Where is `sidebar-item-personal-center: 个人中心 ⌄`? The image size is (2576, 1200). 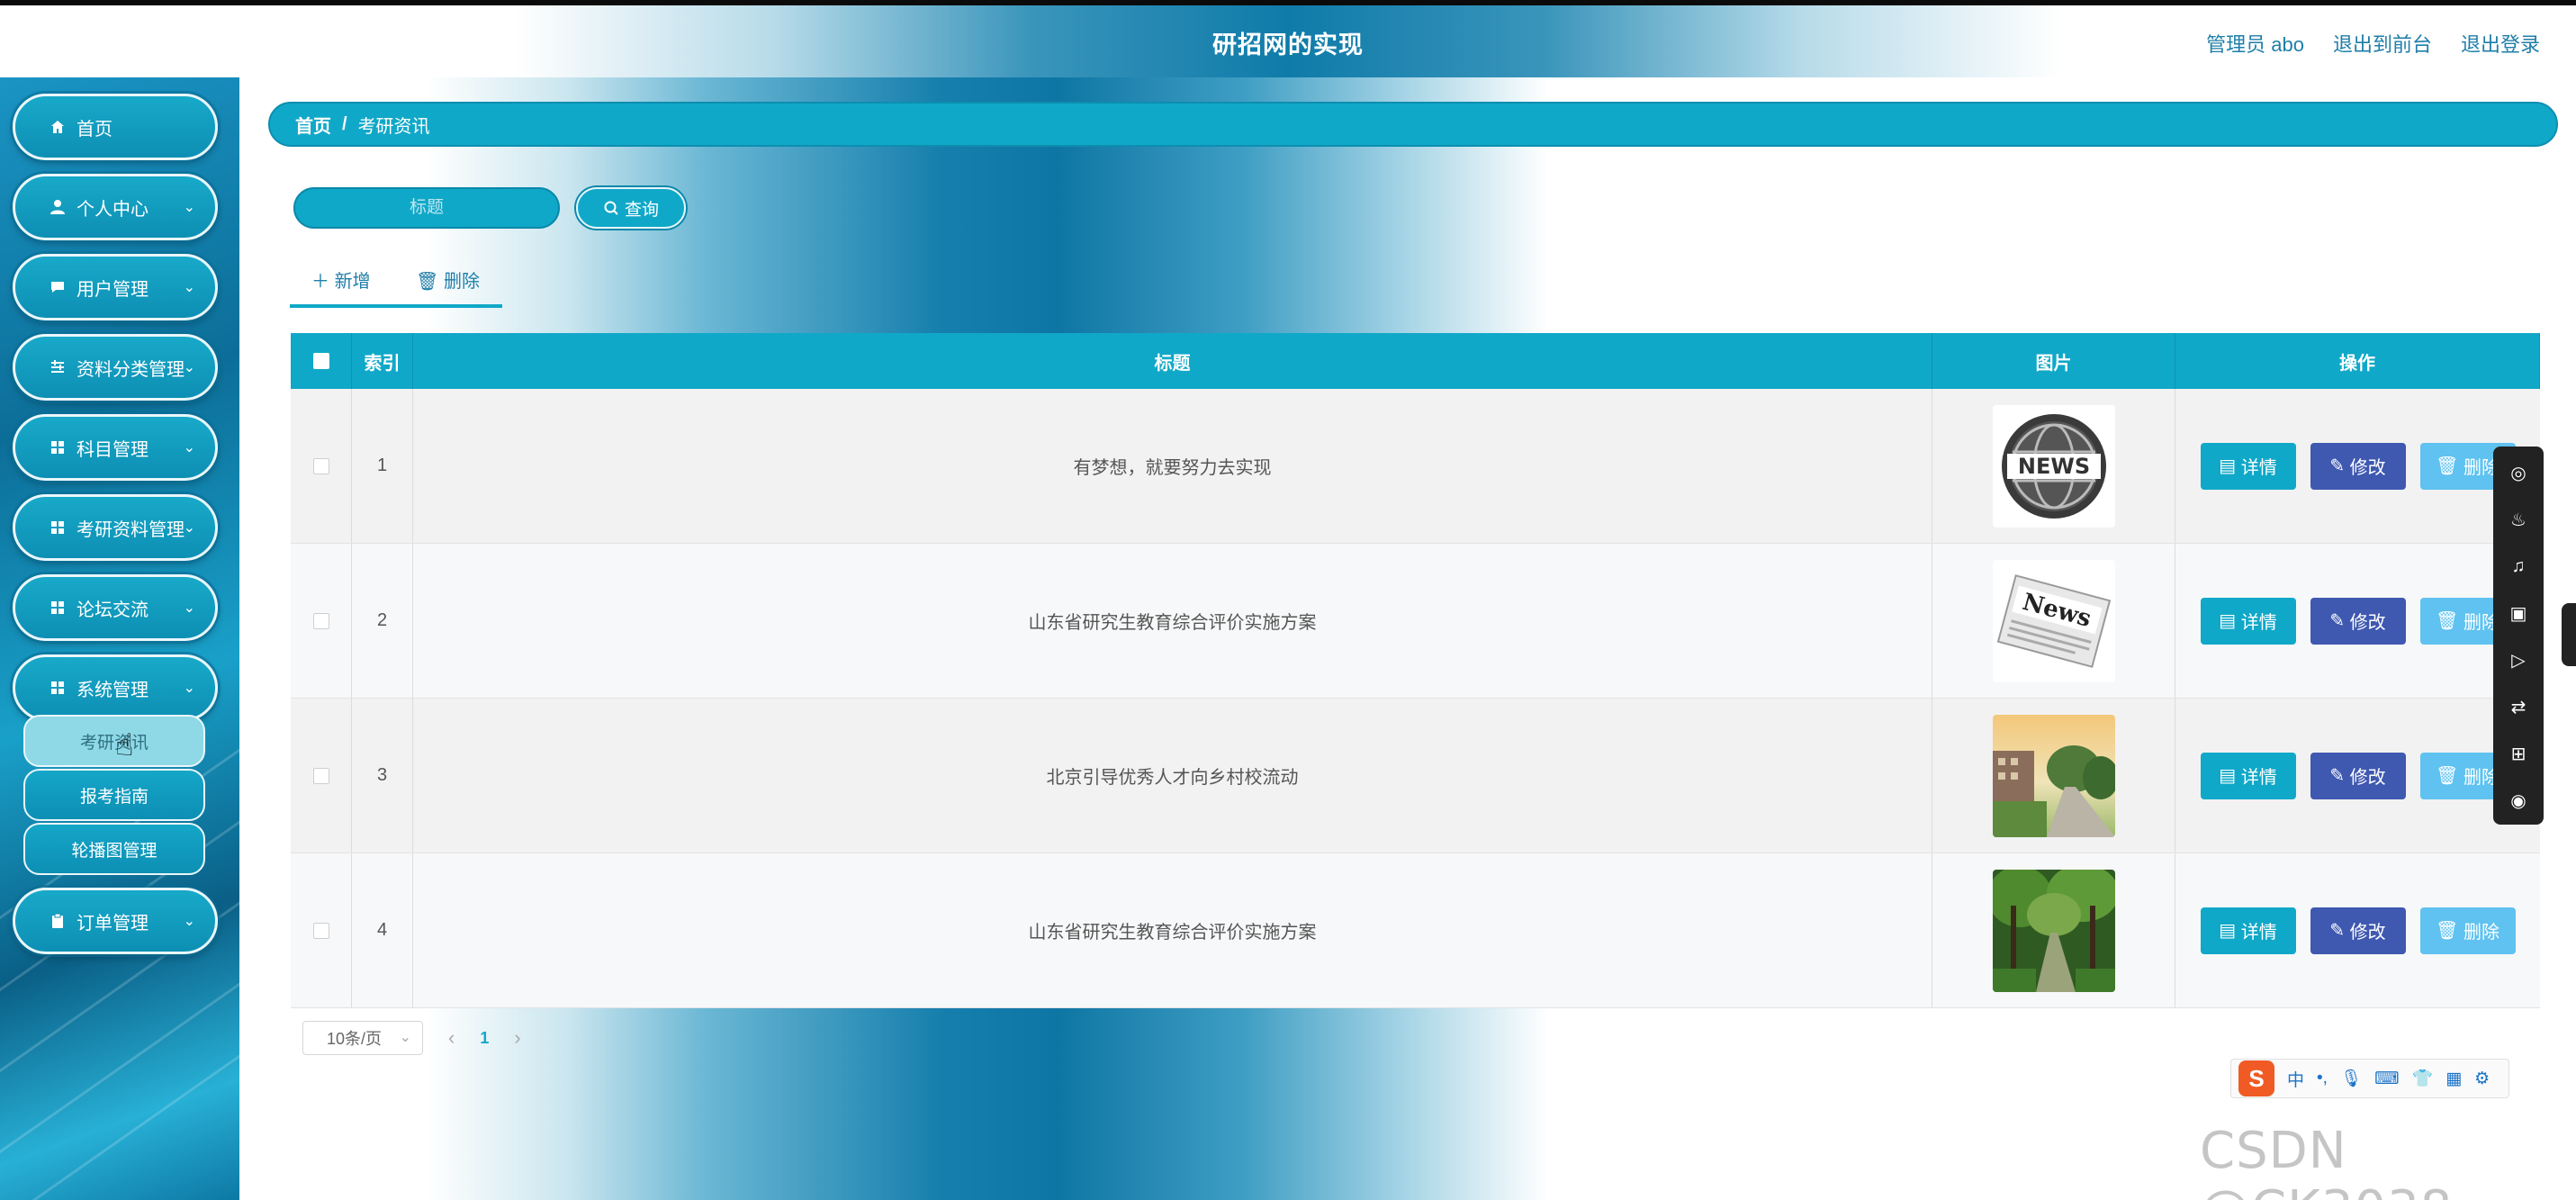
sidebar-item-personal-center: 个人中心 ⌄ is located at coordinates (116, 207).